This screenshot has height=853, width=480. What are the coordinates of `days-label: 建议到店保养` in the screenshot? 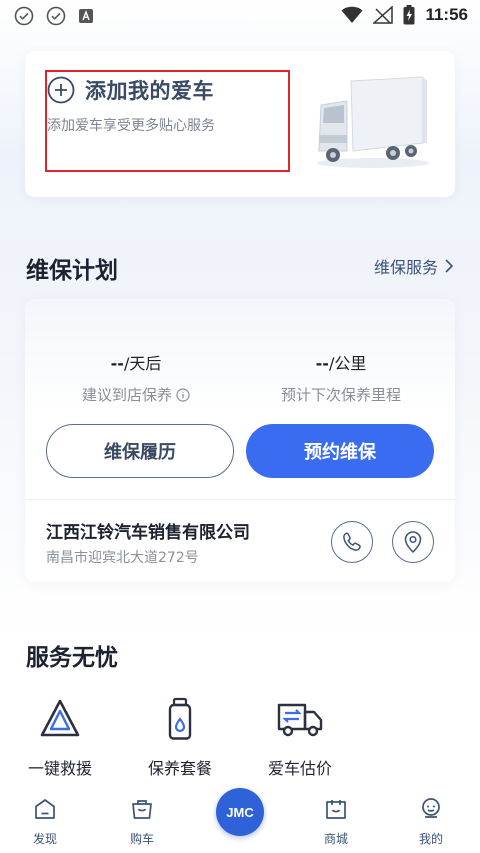 It's located at (126, 395).